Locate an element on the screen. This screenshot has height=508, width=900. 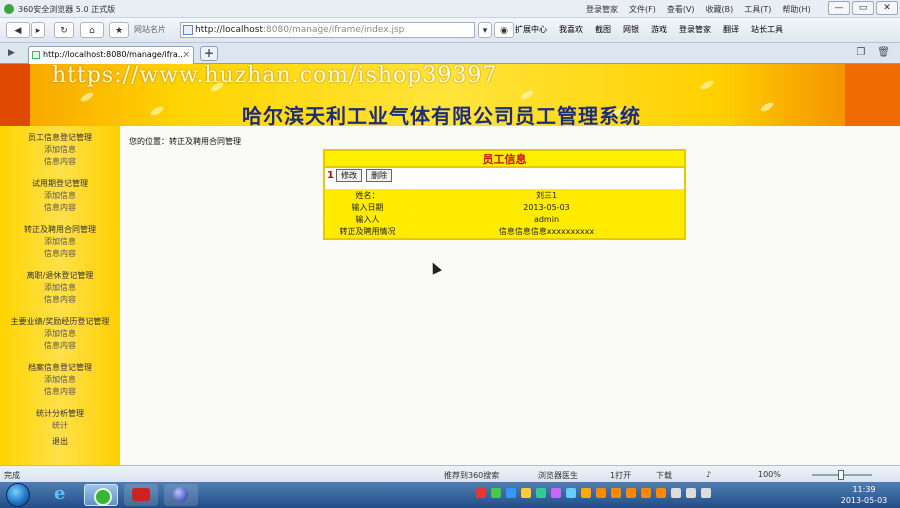
browser-doctor: 浏览器医生 is located at coordinates (558, 475).